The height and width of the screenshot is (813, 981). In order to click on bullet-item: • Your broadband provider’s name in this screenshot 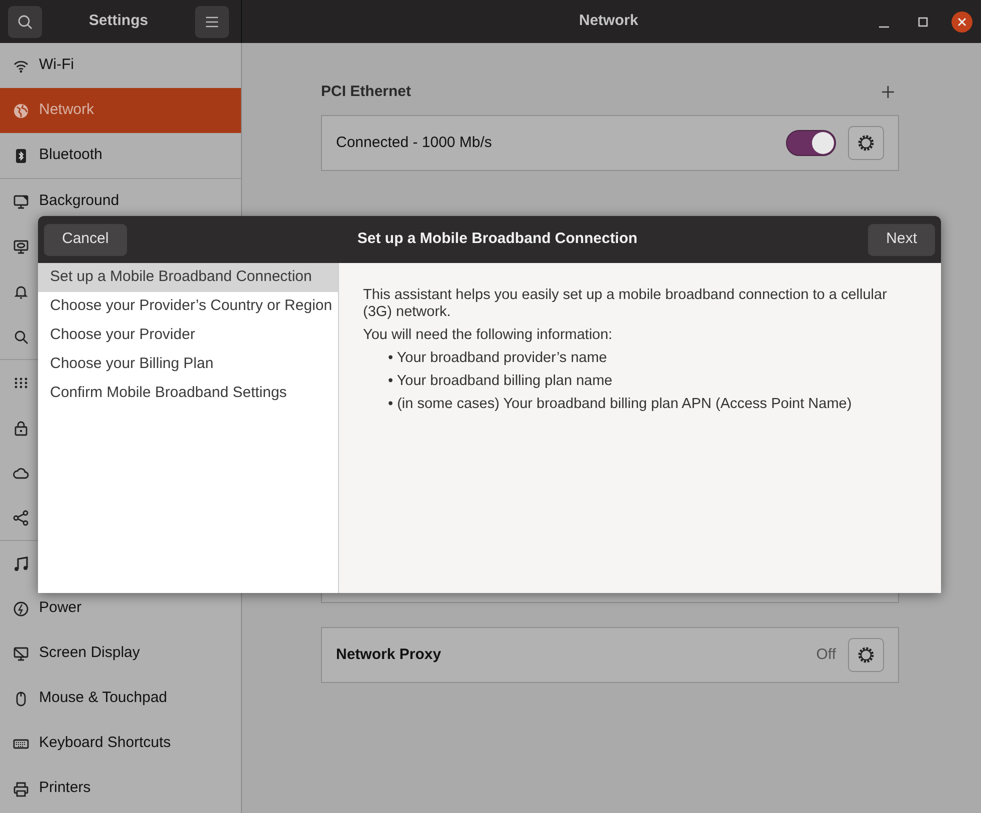, I will do `click(498, 358)`.